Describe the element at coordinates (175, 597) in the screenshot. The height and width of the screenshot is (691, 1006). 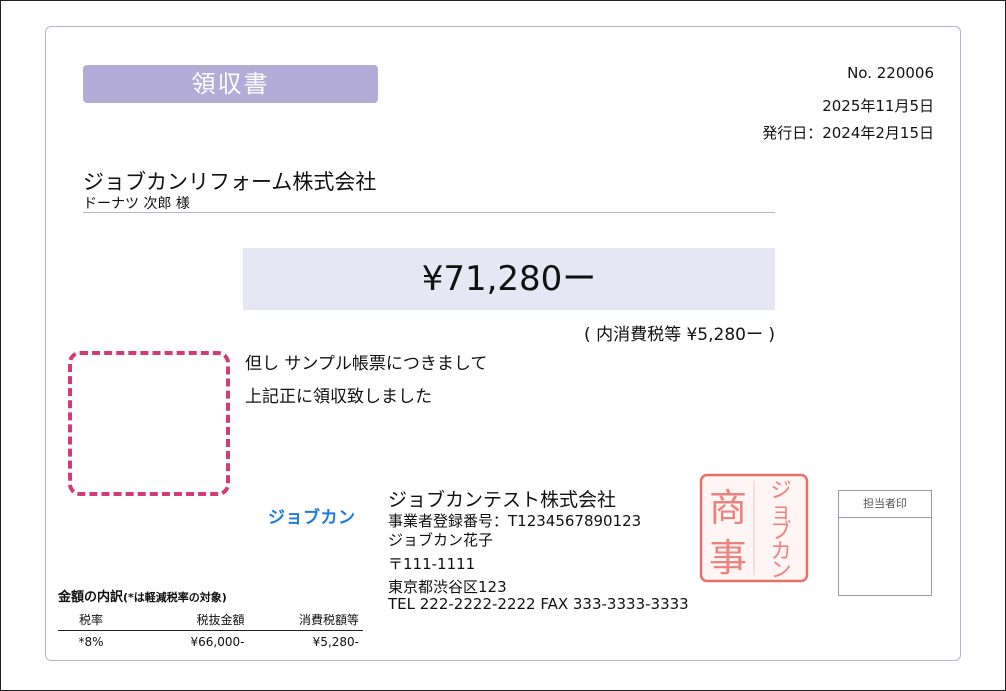
I see `breakdown-title-note: (*は軽減税率の対象)` at that location.